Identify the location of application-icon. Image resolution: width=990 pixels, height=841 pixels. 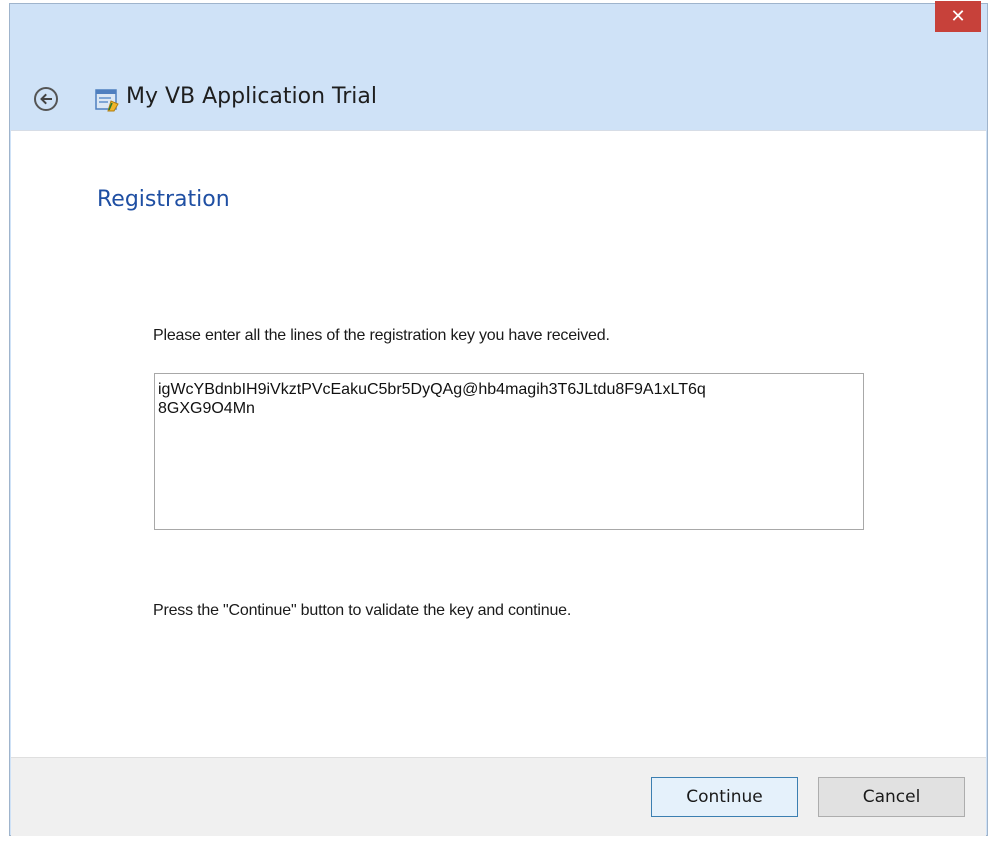
(107, 100).